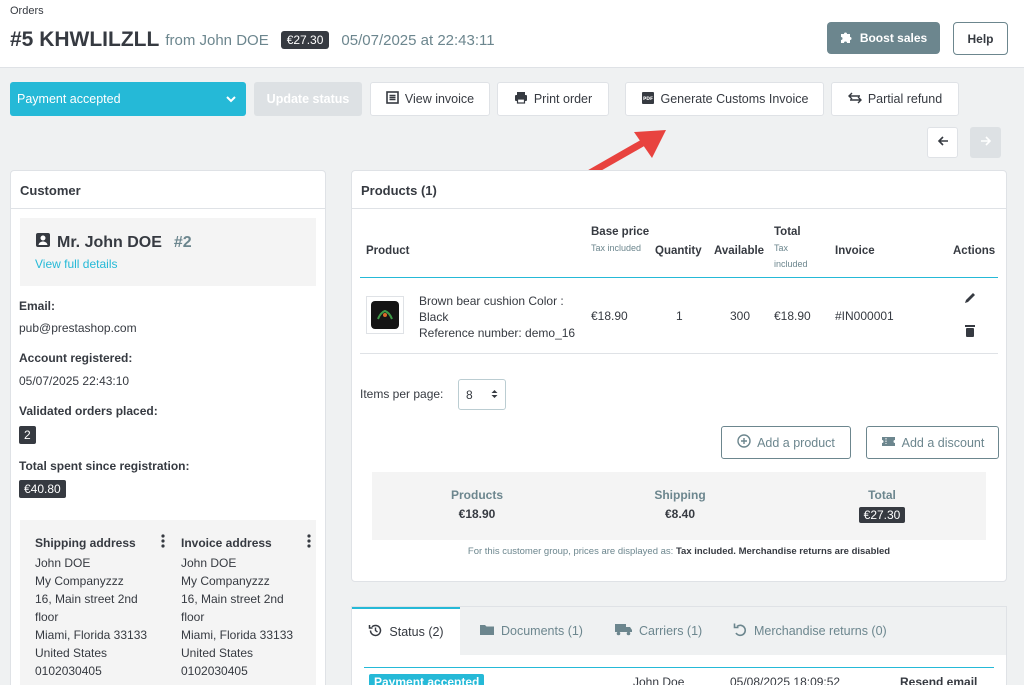 The image size is (1024, 685). I want to click on previous-order-button, so click(942, 142).